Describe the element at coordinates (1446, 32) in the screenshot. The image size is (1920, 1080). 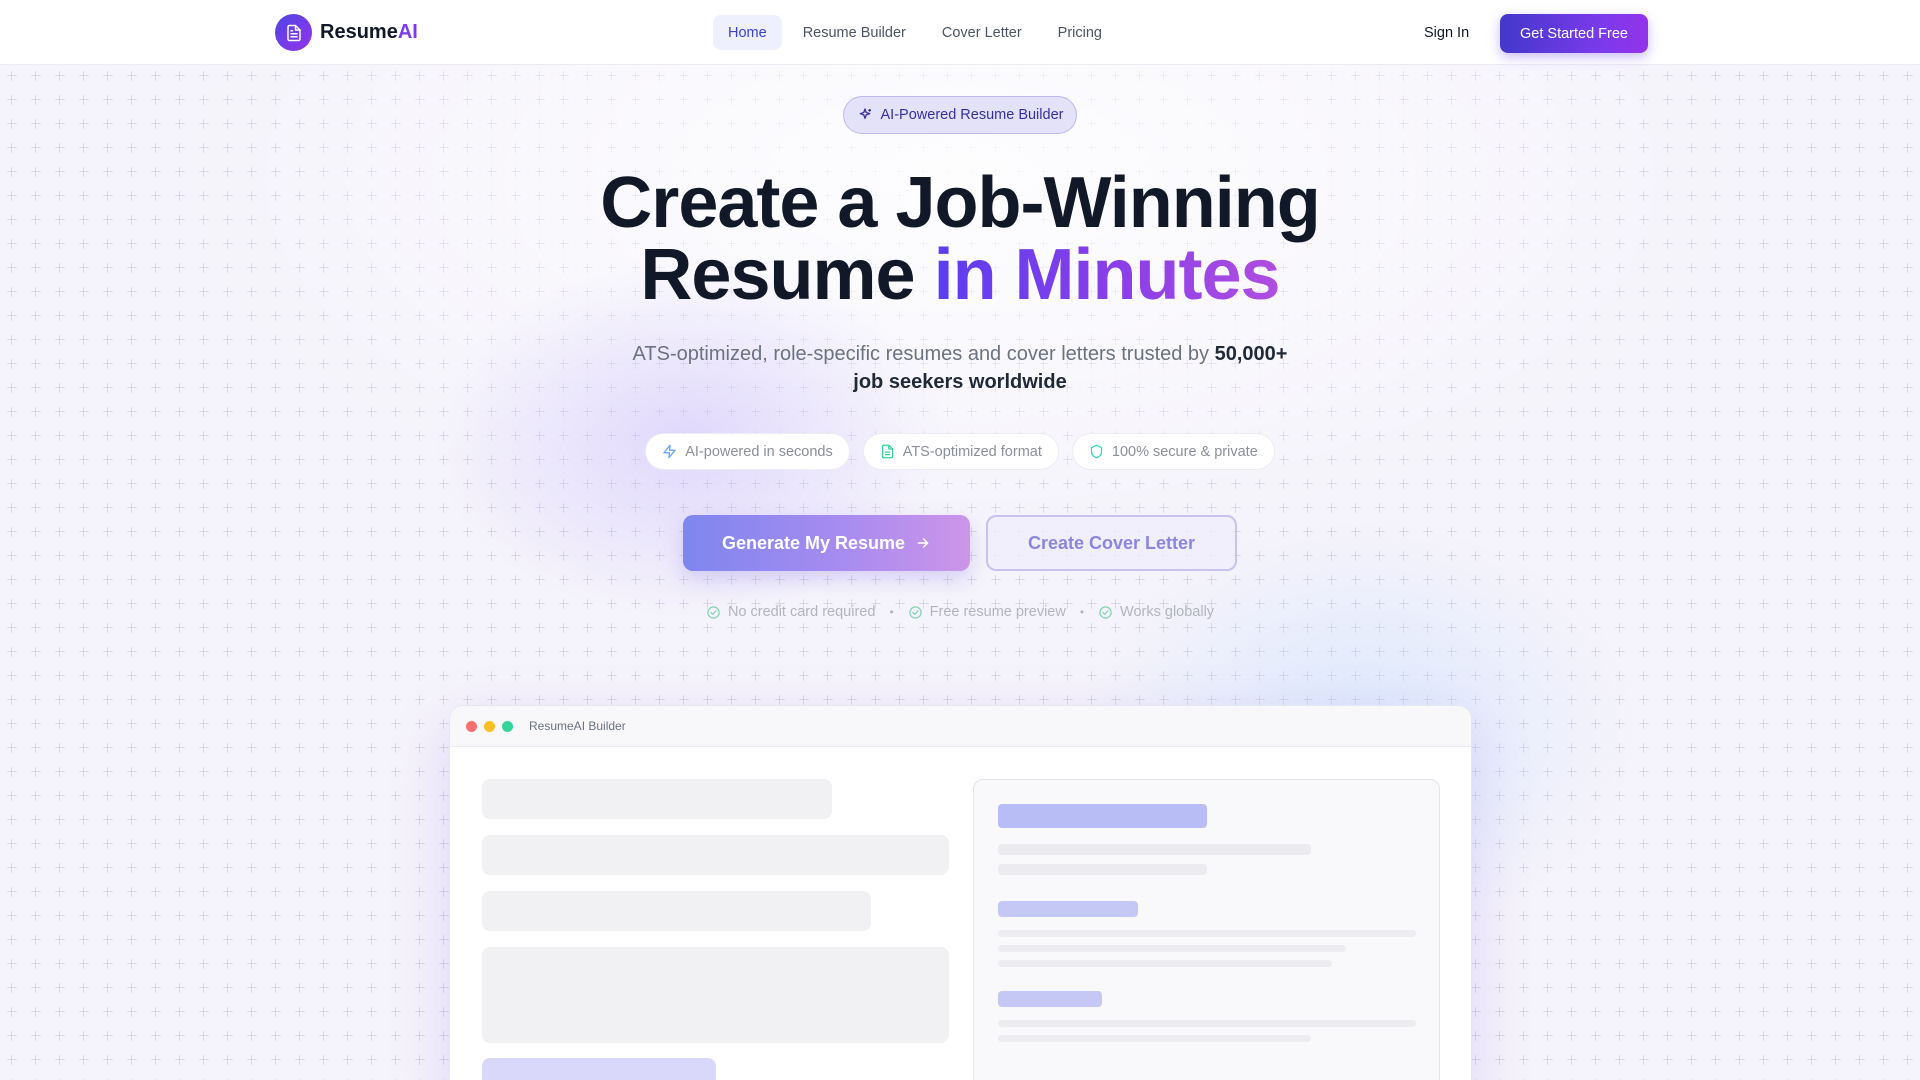
I see `sign-in-link: Sign In` at that location.